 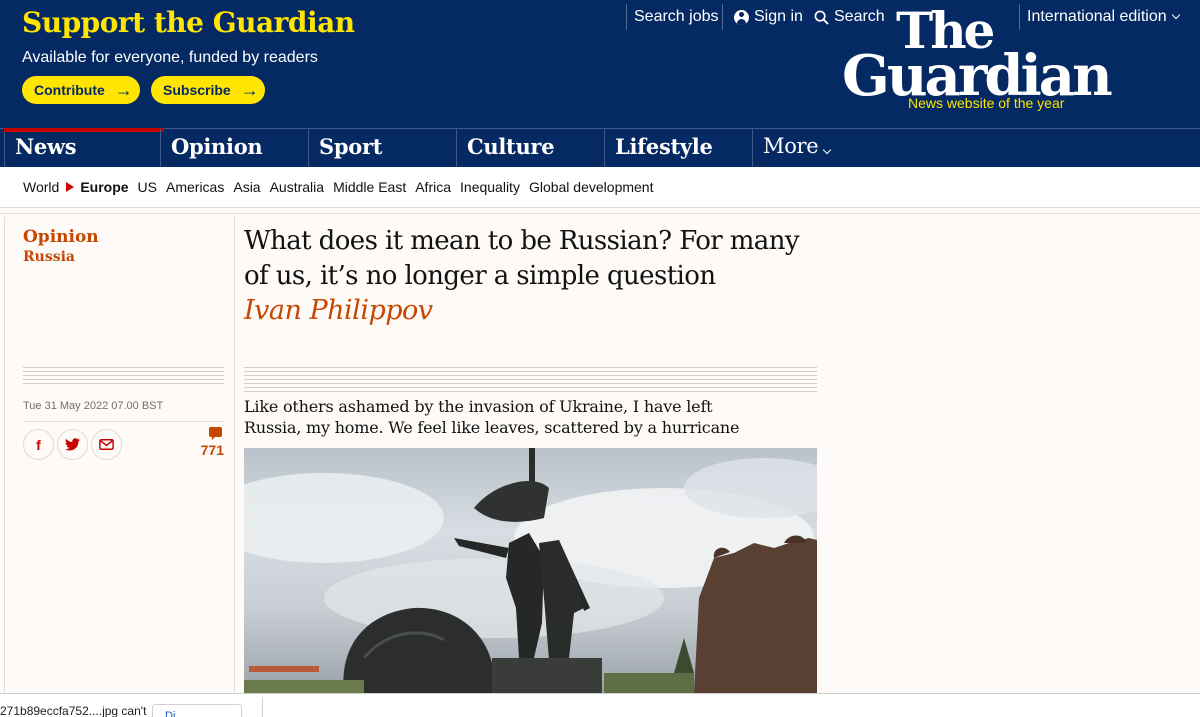 What do you see at coordinates (1097, 16) in the screenshot?
I see `edition-label: International edition` at bounding box center [1097, 16].